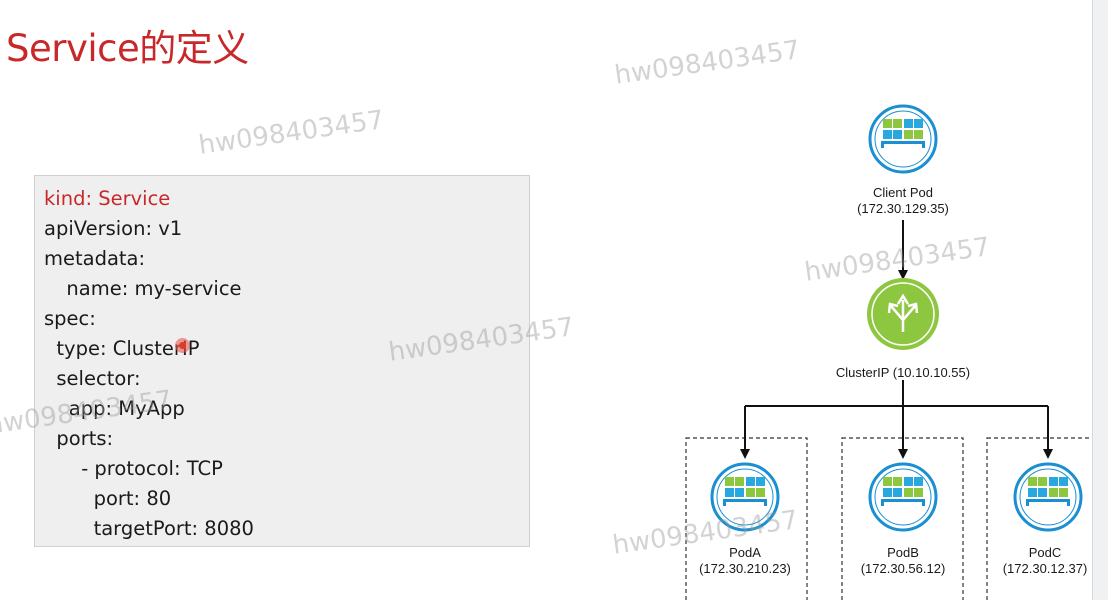 The width and height of the screenshot is (1108, 600). I want to click on pod-a-label: PodA (172.30.210.23), so click(745, 561).